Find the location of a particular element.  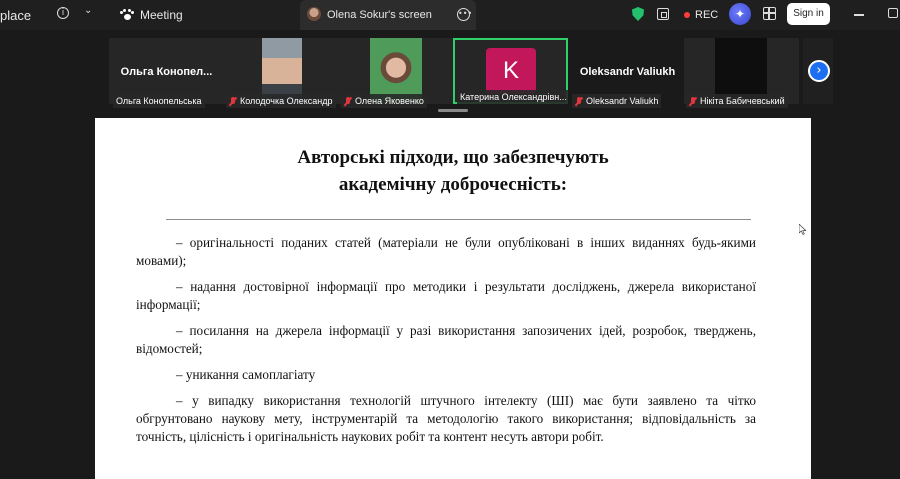

paw-icon is located at coordinates (127, 15).